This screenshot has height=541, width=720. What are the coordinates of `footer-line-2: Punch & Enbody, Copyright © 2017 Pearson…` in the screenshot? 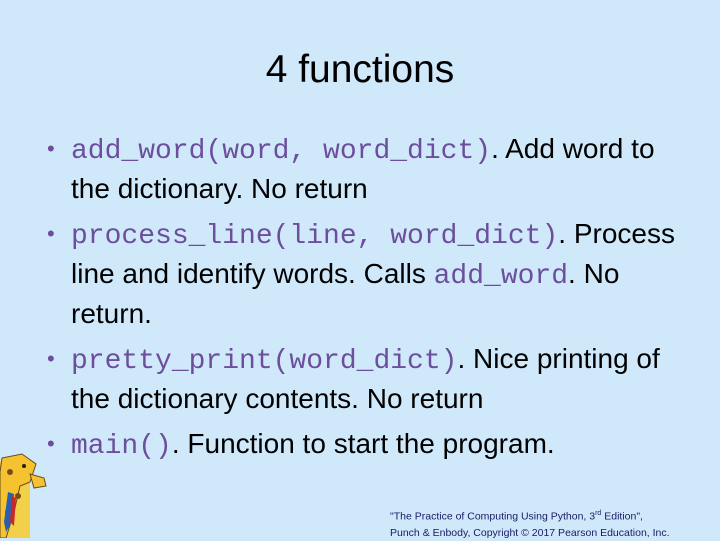 It's located at (530, 532).